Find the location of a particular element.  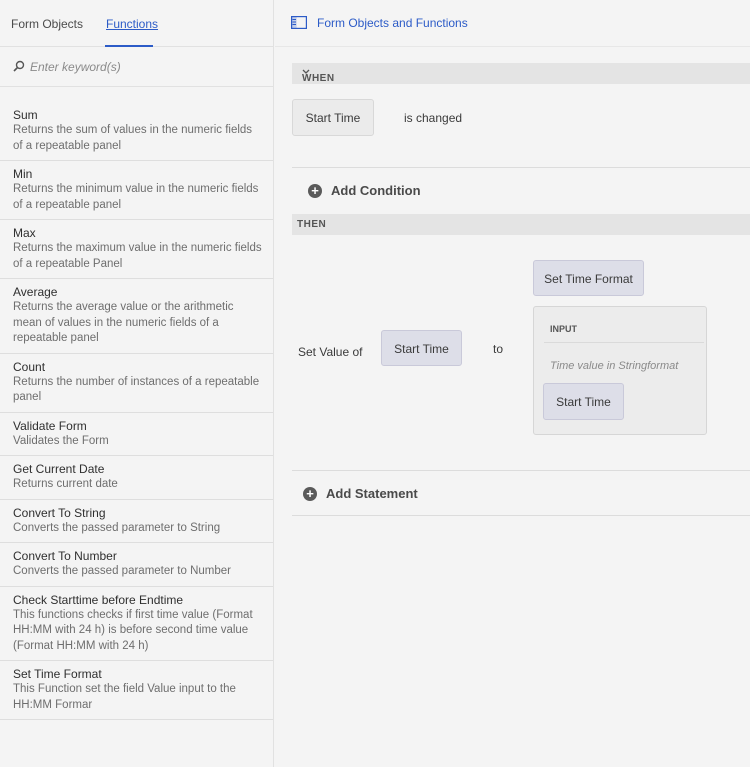

function-name: Check Starttime before Endtime is located at coordinates (98, 599).